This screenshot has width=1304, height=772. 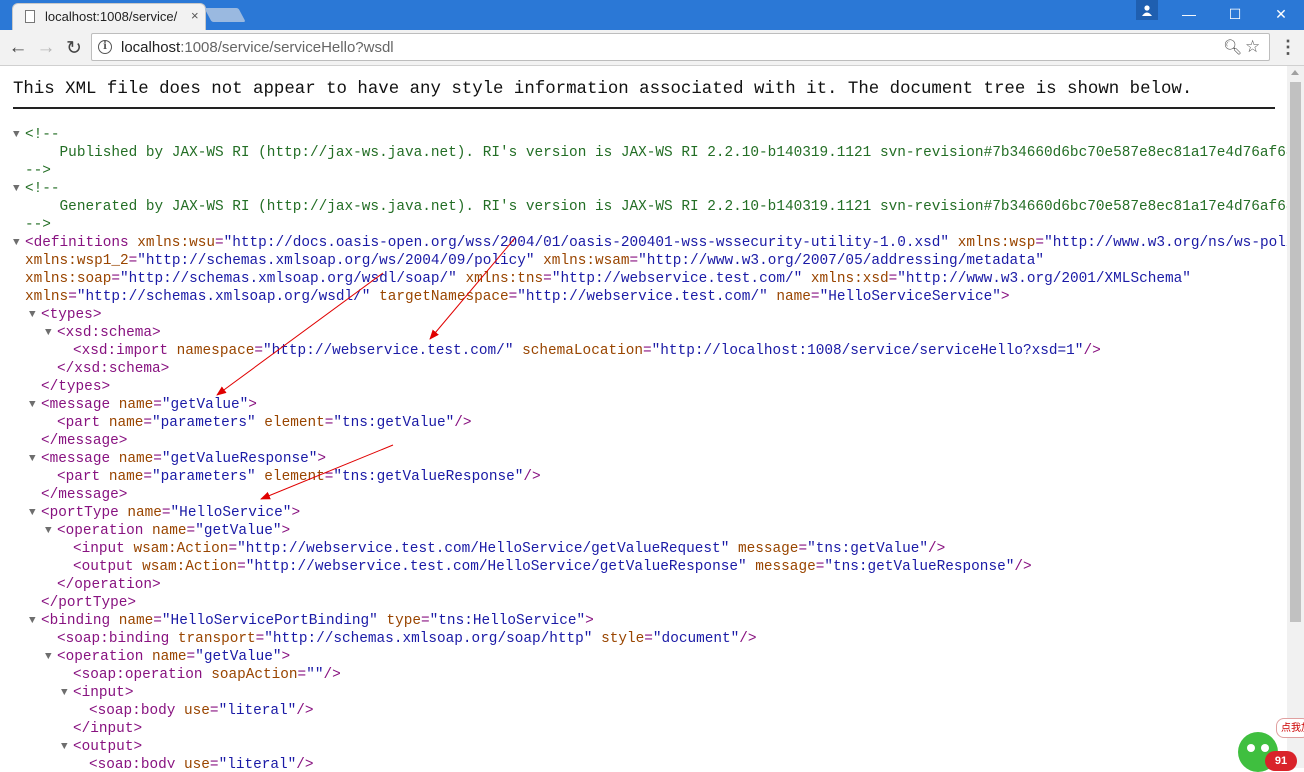 What do you see at coordinates (80, 621) in the screenshot?
I see `xml-tag: <binding` at bounding box center [80, 621].